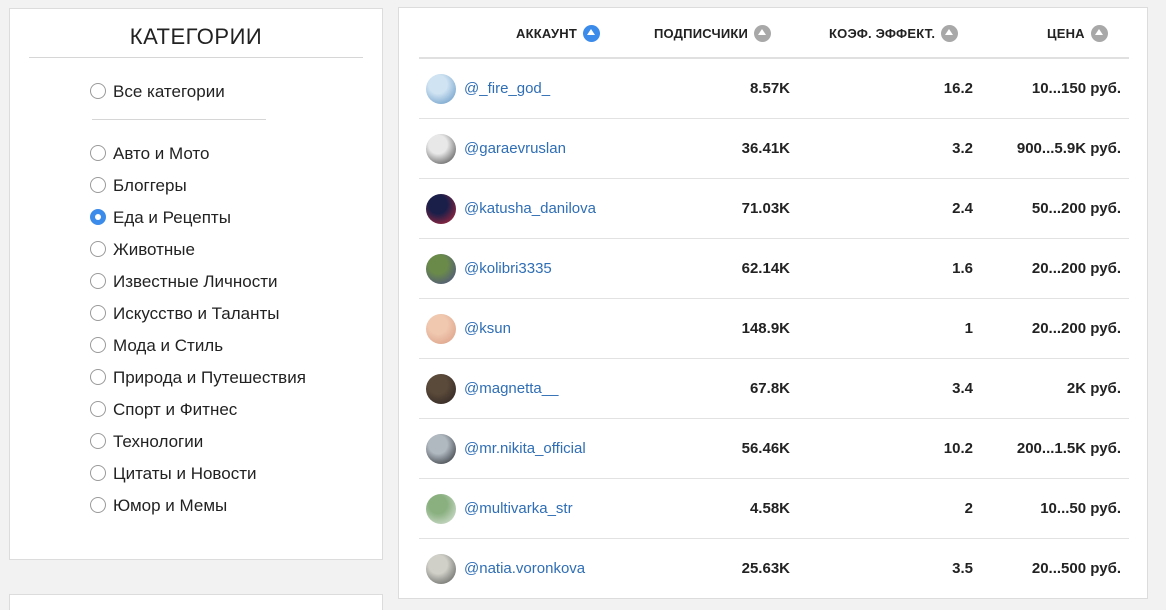  What do you see at coordinates (235, 345) in the screenshot?
I see `category-item: Мода и Стиль` at bounding box center [235, 345].